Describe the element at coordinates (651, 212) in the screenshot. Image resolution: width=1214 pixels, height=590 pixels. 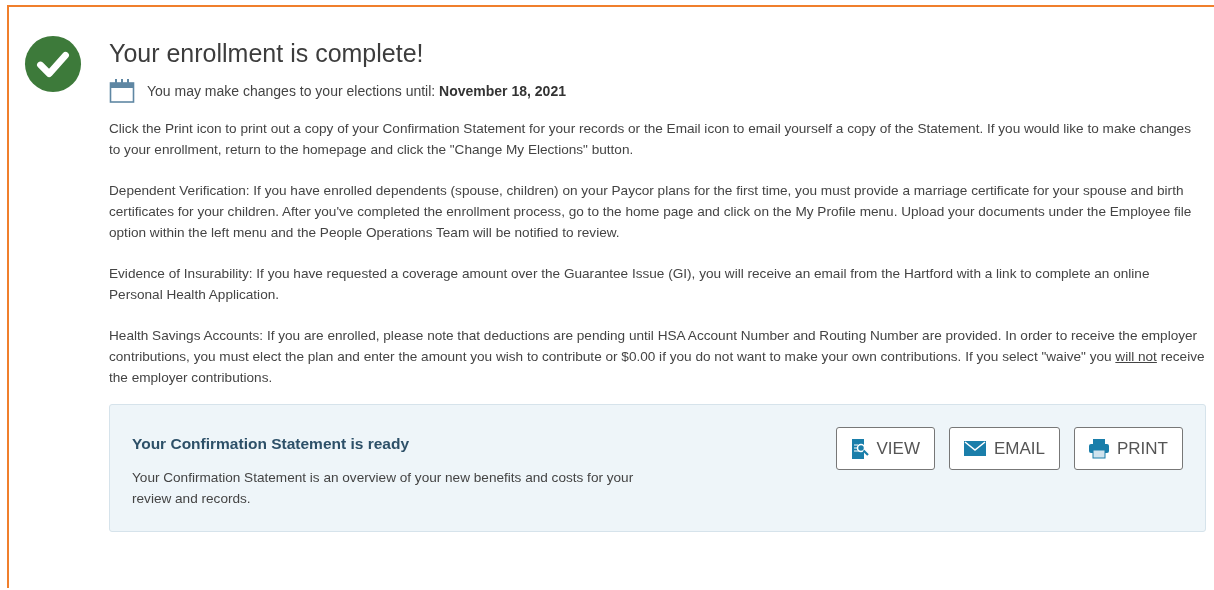
I see `info-paragraph: Dependent Verification: If you have enrolled dependents (spouse, children) on your Paycor plans for the first time, you must provide a marriage certificate for your spouse and birth certificates for your children. After you've completed the enrollment process, go to the home page and click on the My Profile menu. Upload your documents under the Employee file option within the left menu and the People Operations Team will be notified to review.` at that location.